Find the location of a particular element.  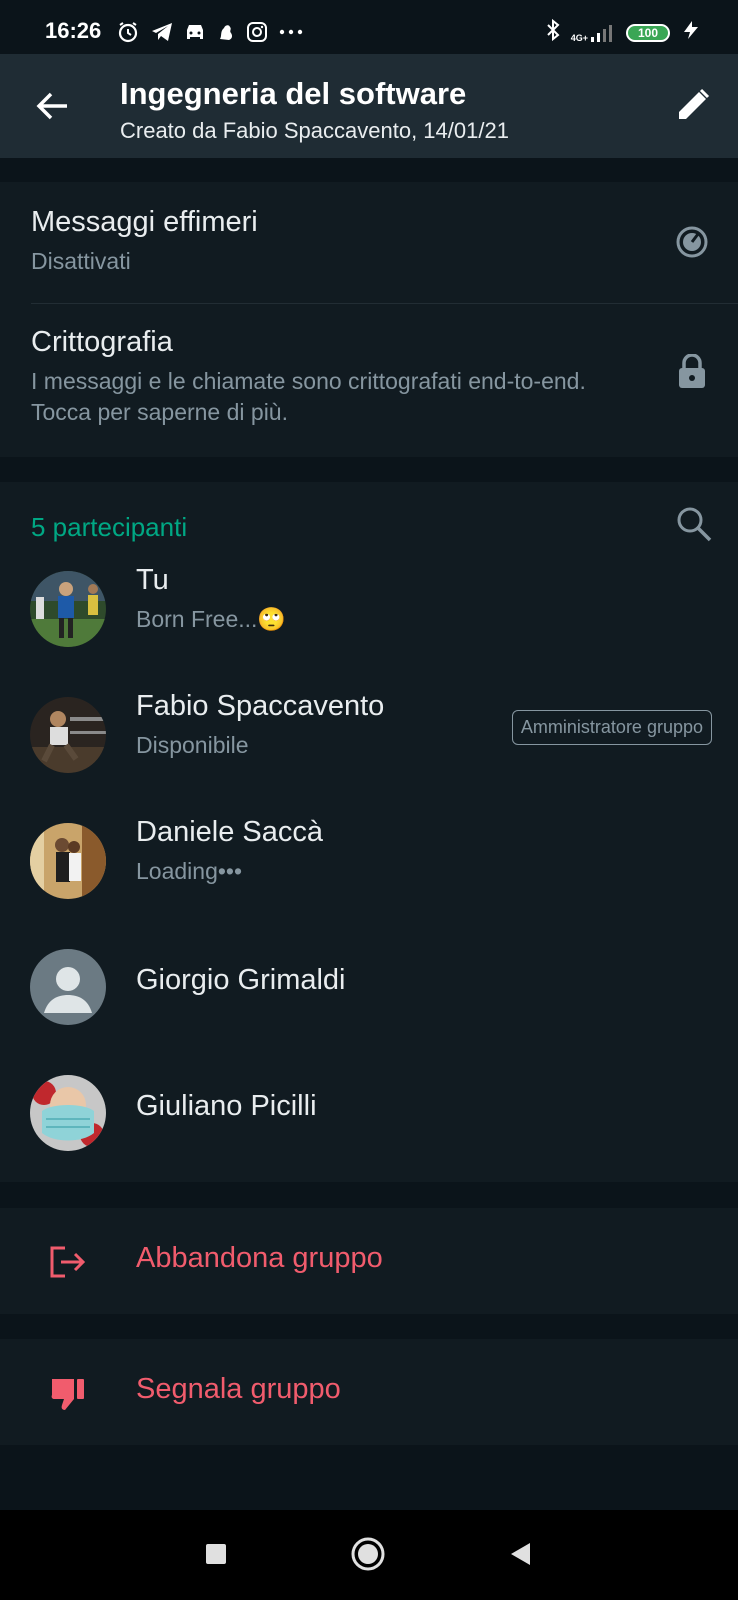

arrow-left-icon is located at coordinates (52, 108).